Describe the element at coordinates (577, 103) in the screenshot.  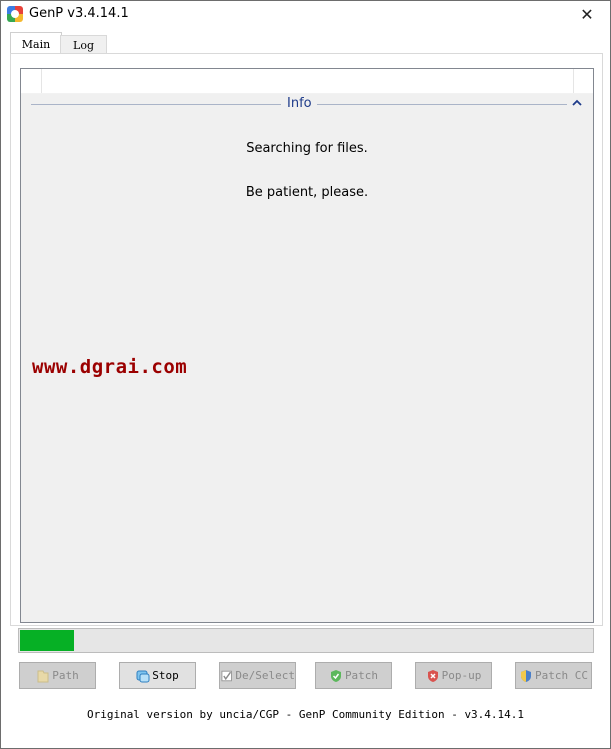
I see `chevron-up-icon` at that location.